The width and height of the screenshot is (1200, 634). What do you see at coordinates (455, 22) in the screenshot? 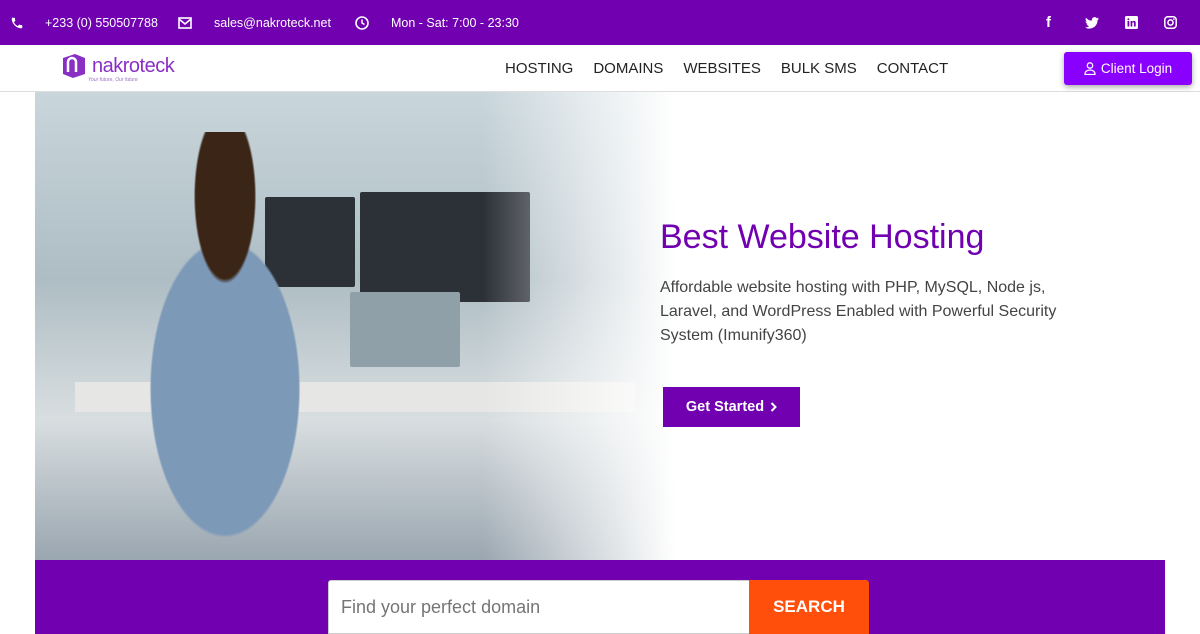
I see `opening-hours: Mon - Sat: 7:00 - 23:30` at bounding box center [455, 22].